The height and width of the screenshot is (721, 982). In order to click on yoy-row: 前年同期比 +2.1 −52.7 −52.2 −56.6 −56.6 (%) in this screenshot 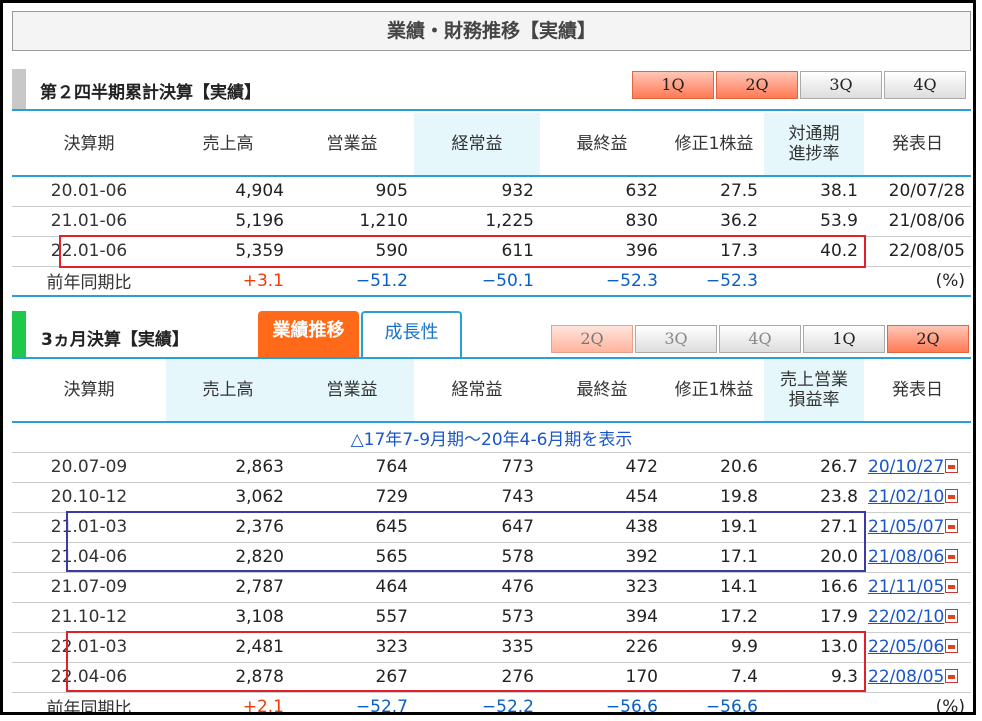, I will do `click(491, 702)`.